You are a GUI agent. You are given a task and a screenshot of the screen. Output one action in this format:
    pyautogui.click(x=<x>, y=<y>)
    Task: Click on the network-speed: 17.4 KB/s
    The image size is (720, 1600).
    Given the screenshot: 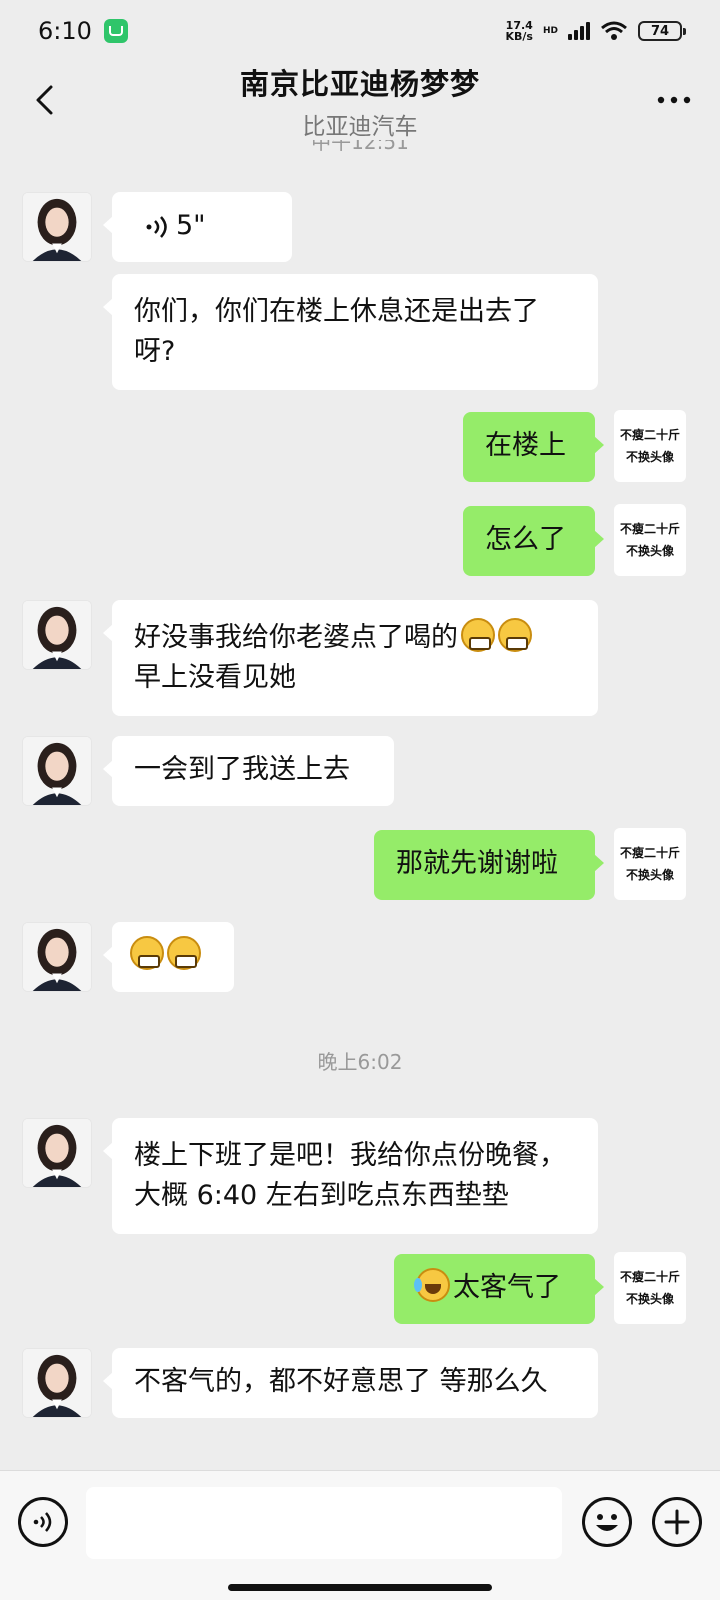 What is the action you would take?
    pyautogui.click(x=519, y=31)
    